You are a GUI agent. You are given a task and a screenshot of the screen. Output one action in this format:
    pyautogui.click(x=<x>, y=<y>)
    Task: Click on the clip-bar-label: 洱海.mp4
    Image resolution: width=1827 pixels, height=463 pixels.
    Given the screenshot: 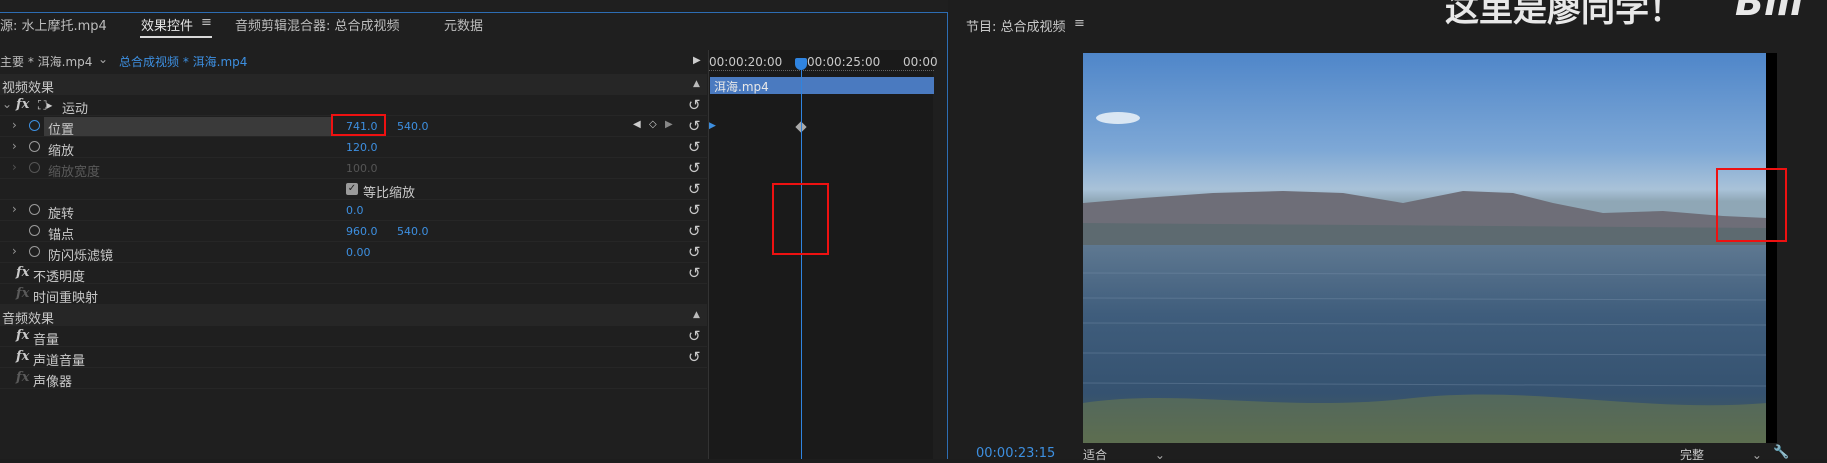 What is the action you would take?
    pyautogui.click(x=741, y=87)
    